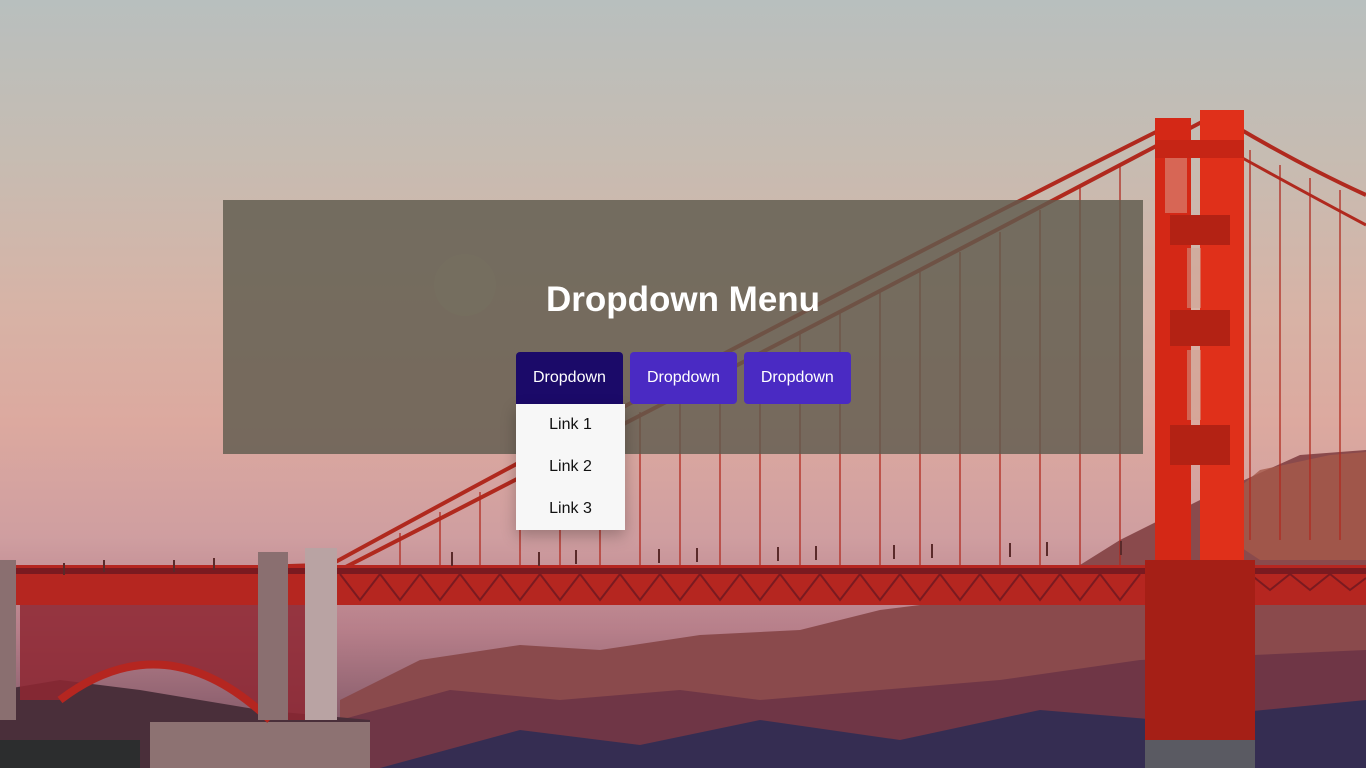 This screenshot has width=1366, height=768. Describe the element at coordinates (569, 378) in the screenshot. I see `dropdown-button-1: Dropdown` at that location.